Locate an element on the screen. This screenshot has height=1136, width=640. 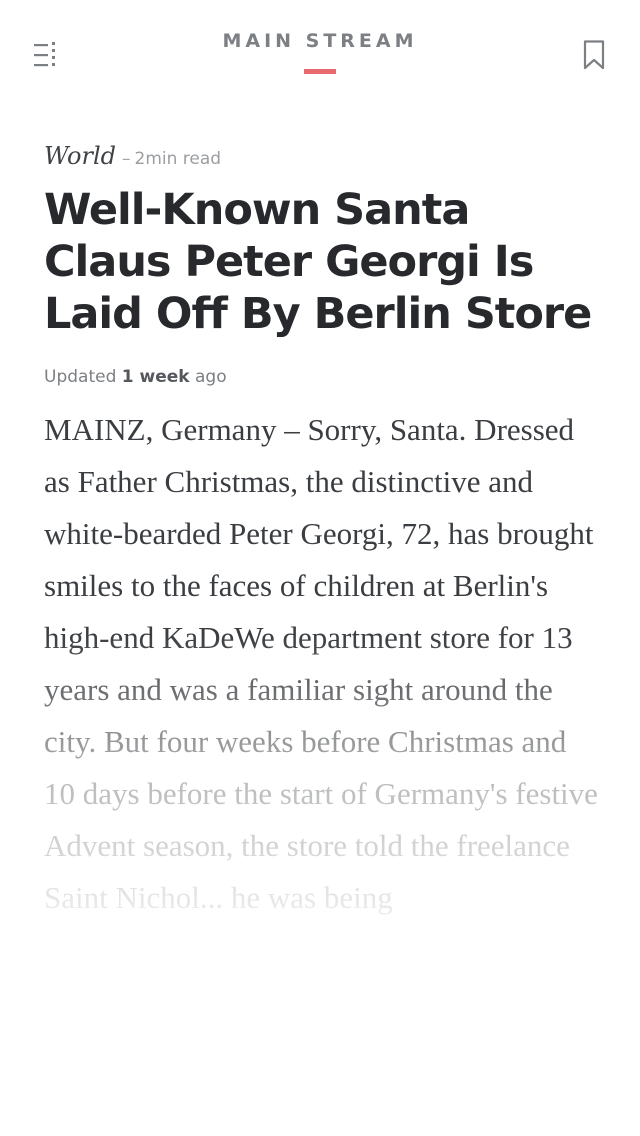
bookmark-button is located at coordinates (594, 55).